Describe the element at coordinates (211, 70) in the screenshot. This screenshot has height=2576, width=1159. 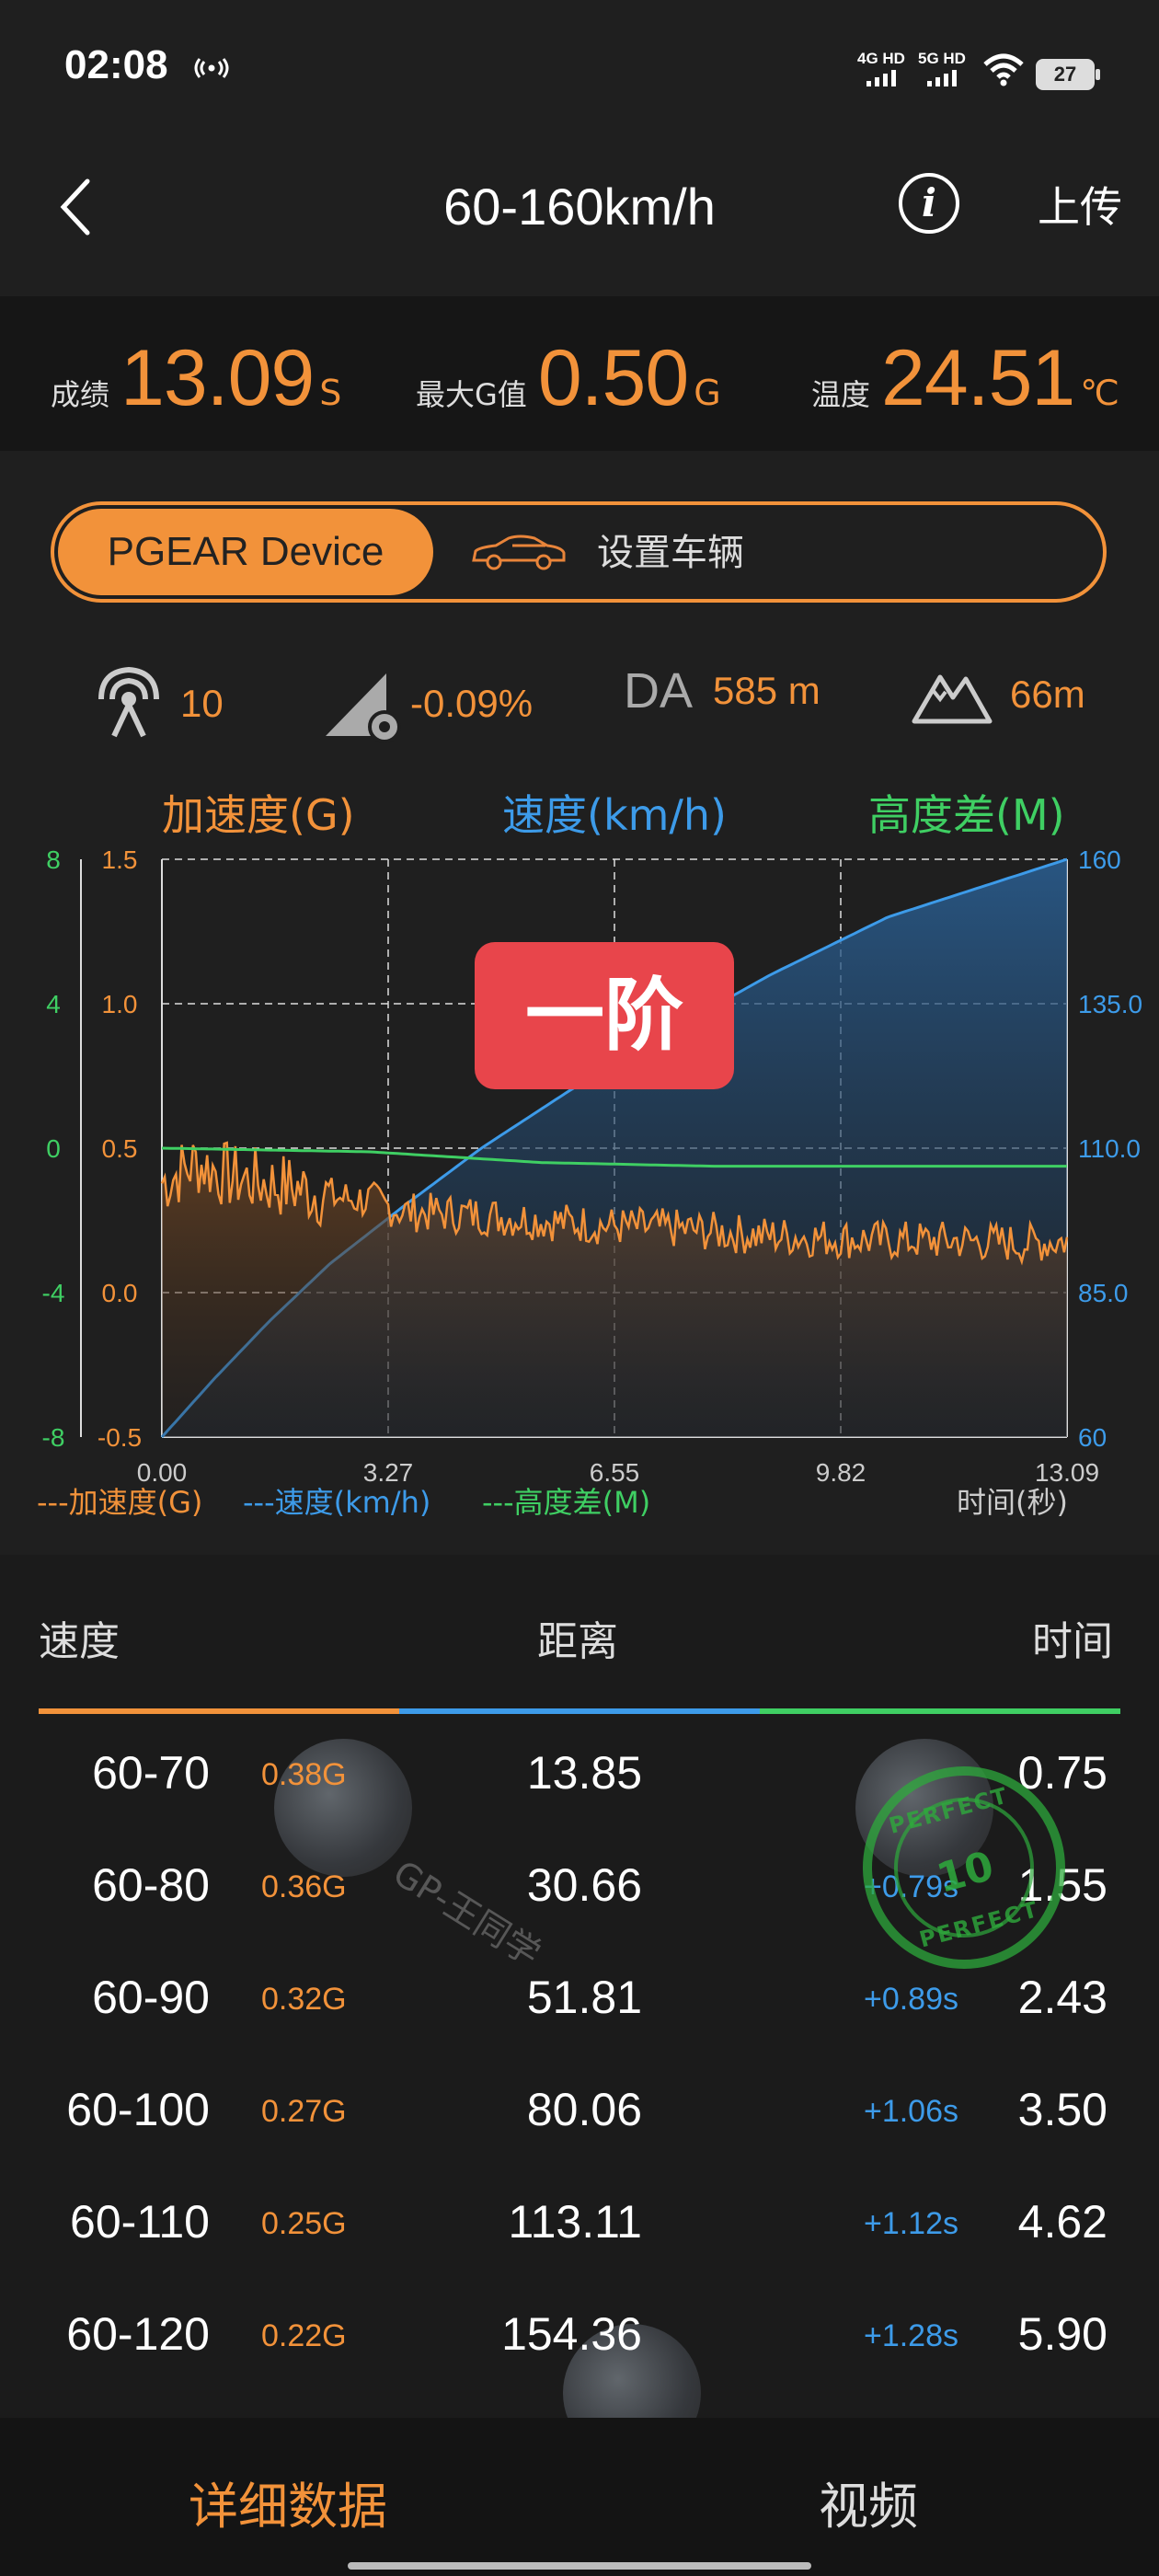
I see `hotspot-icon` at that location.